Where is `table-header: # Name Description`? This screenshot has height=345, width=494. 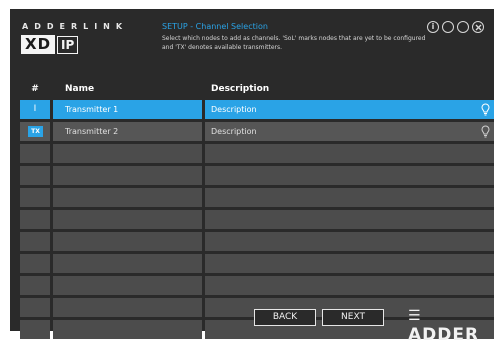 table-header: # Name Description is located at coordinates (257, 89).